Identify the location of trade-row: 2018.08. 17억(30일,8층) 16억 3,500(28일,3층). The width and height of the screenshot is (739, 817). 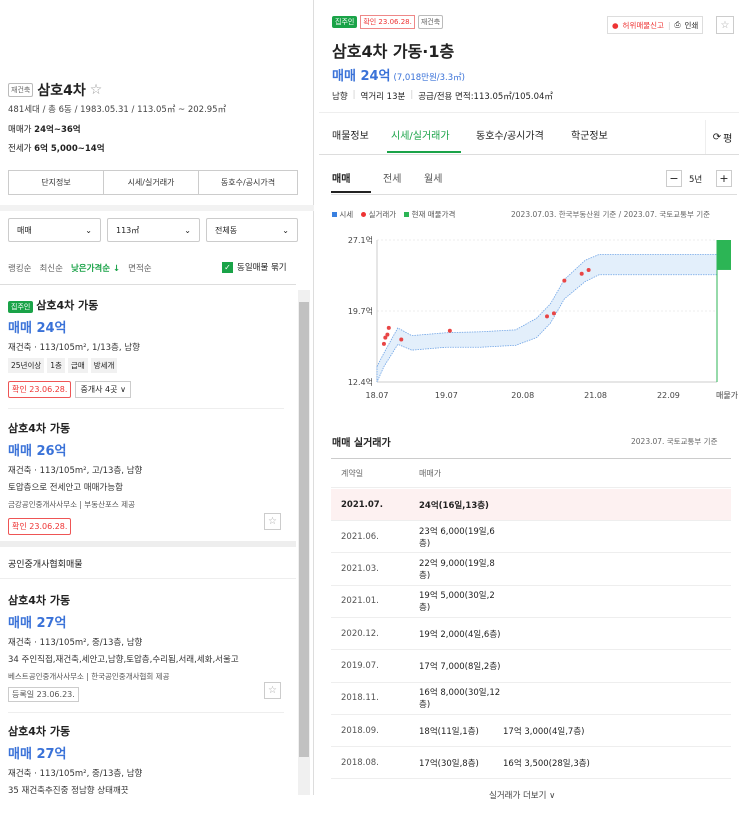
(531, 763).